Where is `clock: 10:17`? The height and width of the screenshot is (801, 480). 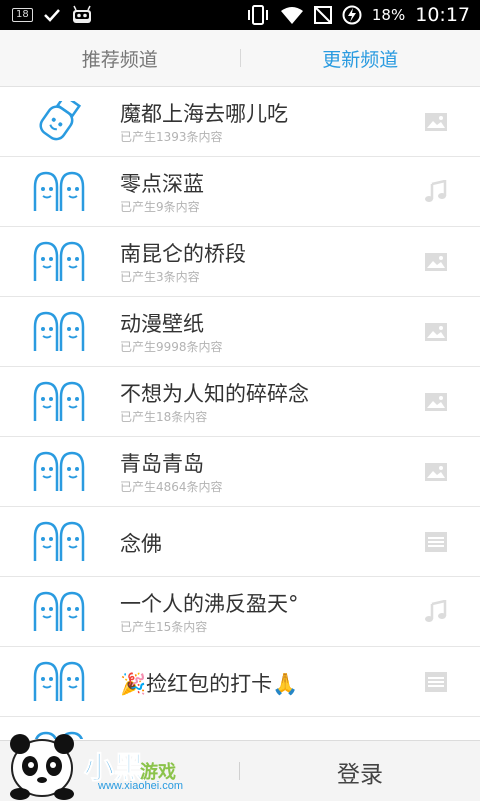 clock: 10:17 is located at coordinates (442, 15).